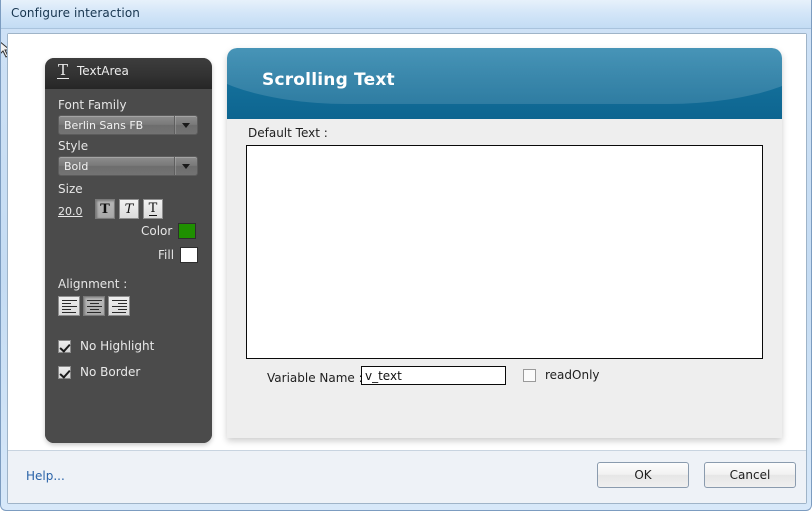  I want to click on no-highlight-checkbox: No Highlight, so click(106, 346).